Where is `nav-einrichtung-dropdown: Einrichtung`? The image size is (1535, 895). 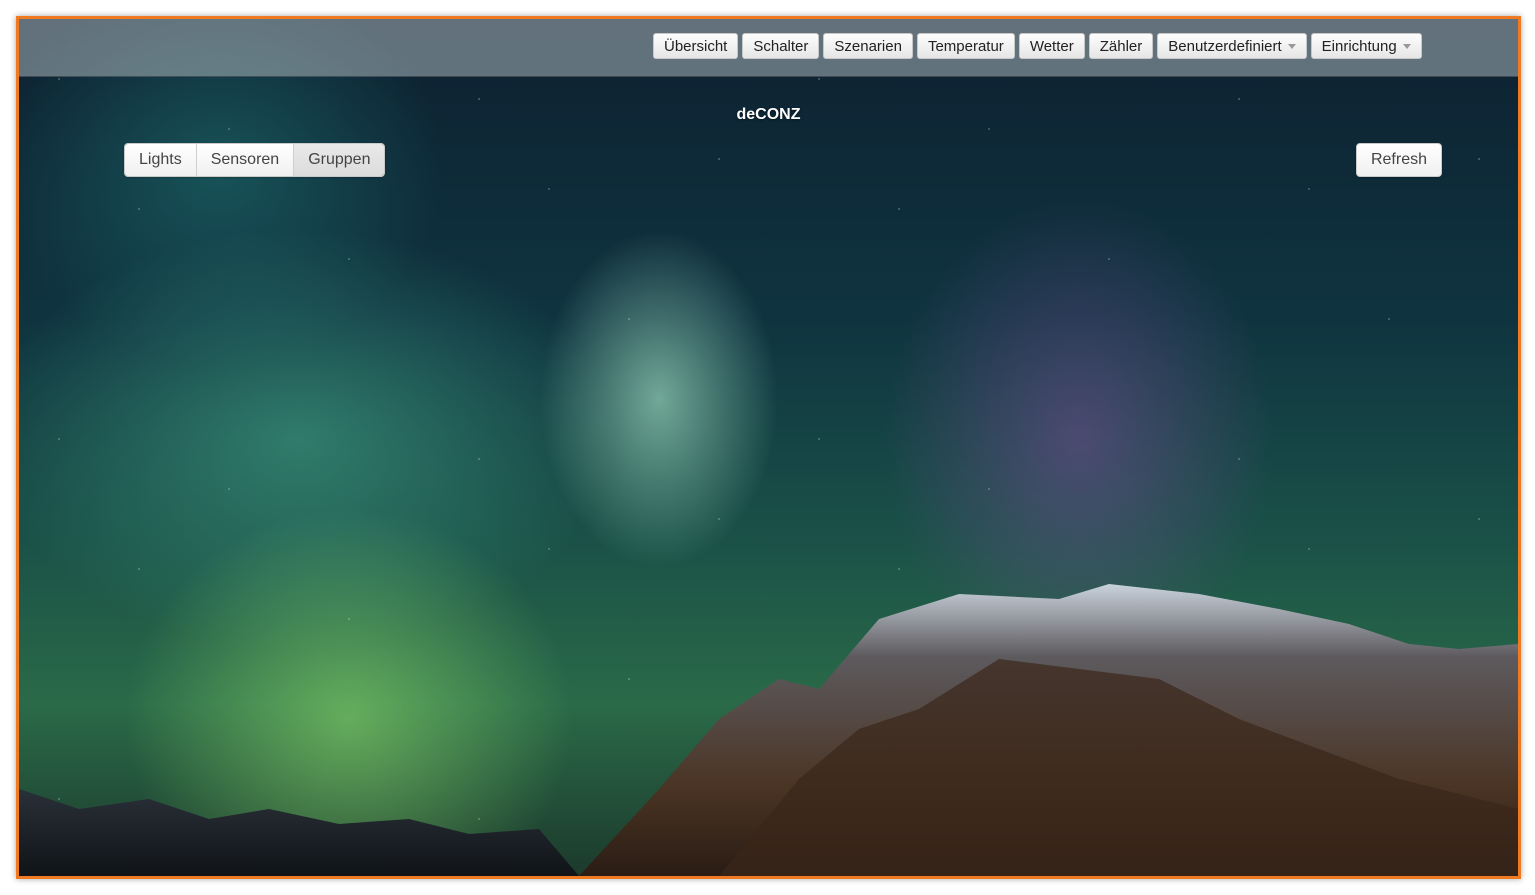 nav-einrichtung-dropdown: Einrichtung is located at coordinates (1366, 46).